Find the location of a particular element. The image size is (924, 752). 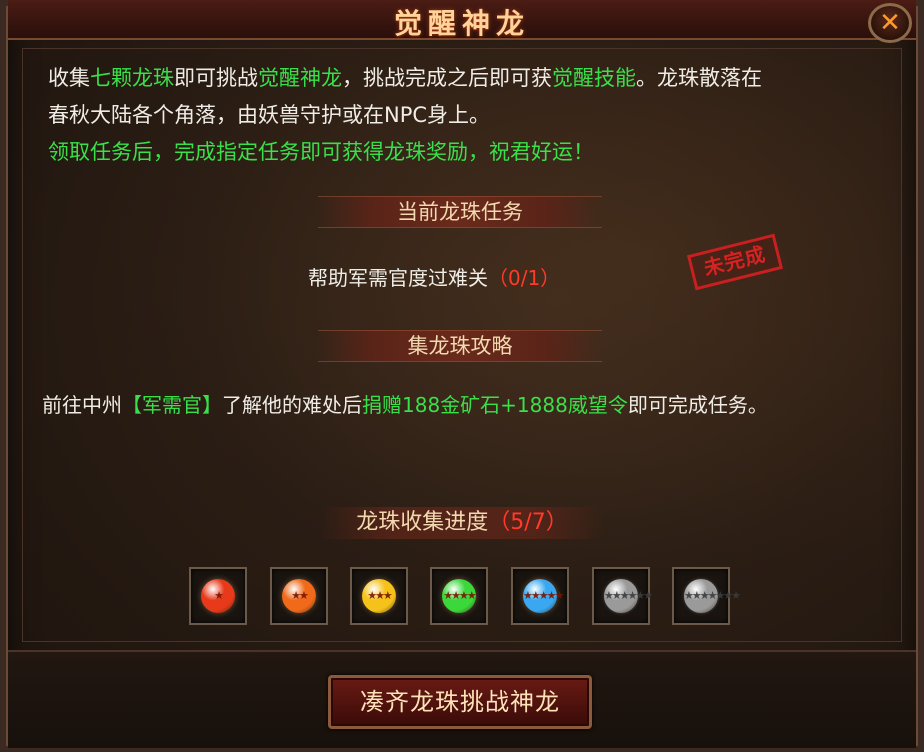

intro-text-segment: 收集 is located at coordinates (69, 78).